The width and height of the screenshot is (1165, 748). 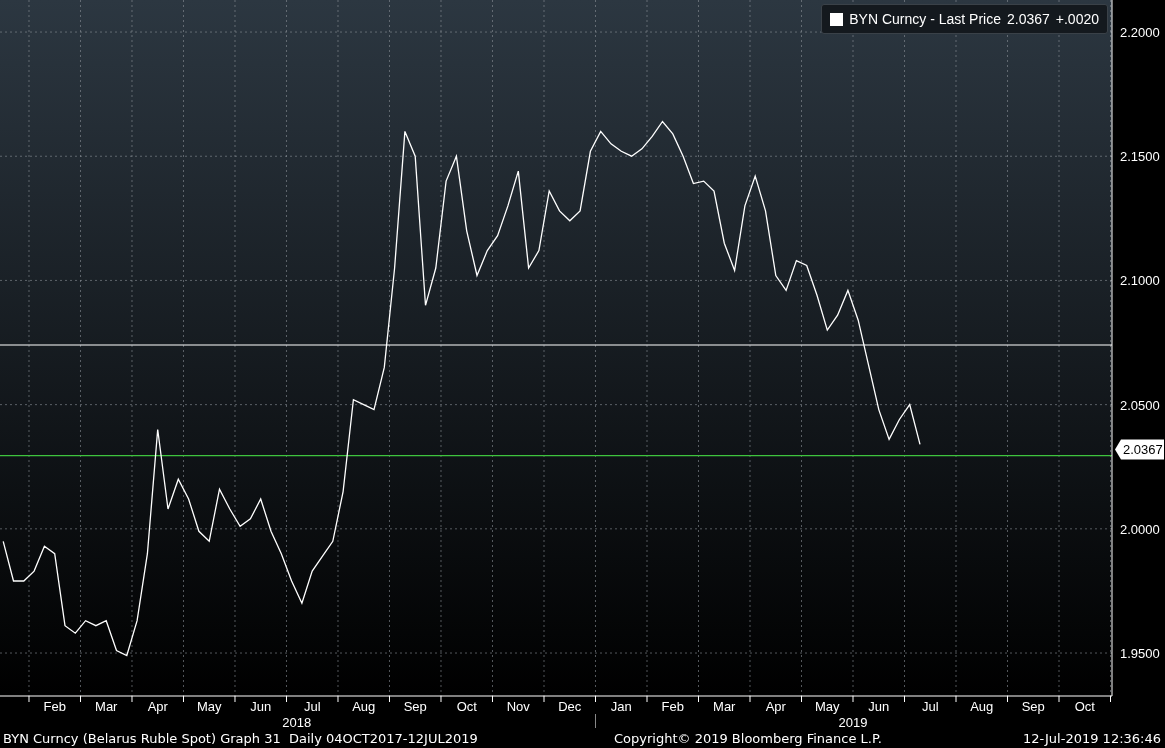 I want to click on year-label: 2018, so click(x=297, y=721).